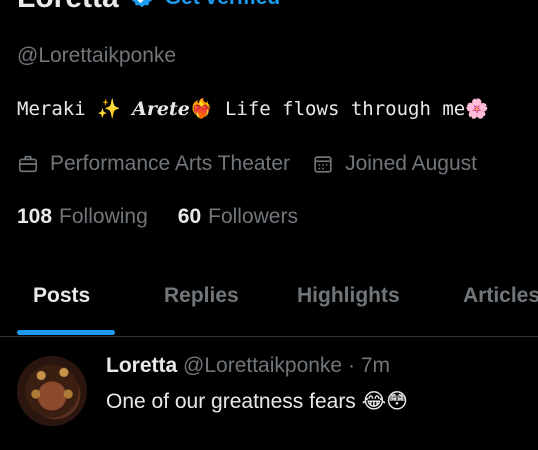  Describe the element at coordinates (348, 296) in the screenshot. I see `tab-highlights: Highlights` at that location.